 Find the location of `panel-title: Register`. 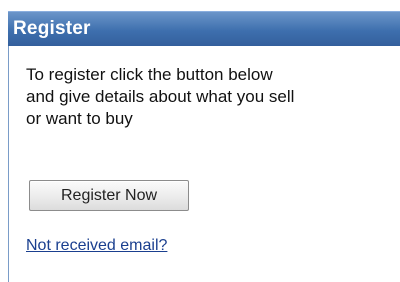

panel-title: Register is located at coordinates (52, 28).